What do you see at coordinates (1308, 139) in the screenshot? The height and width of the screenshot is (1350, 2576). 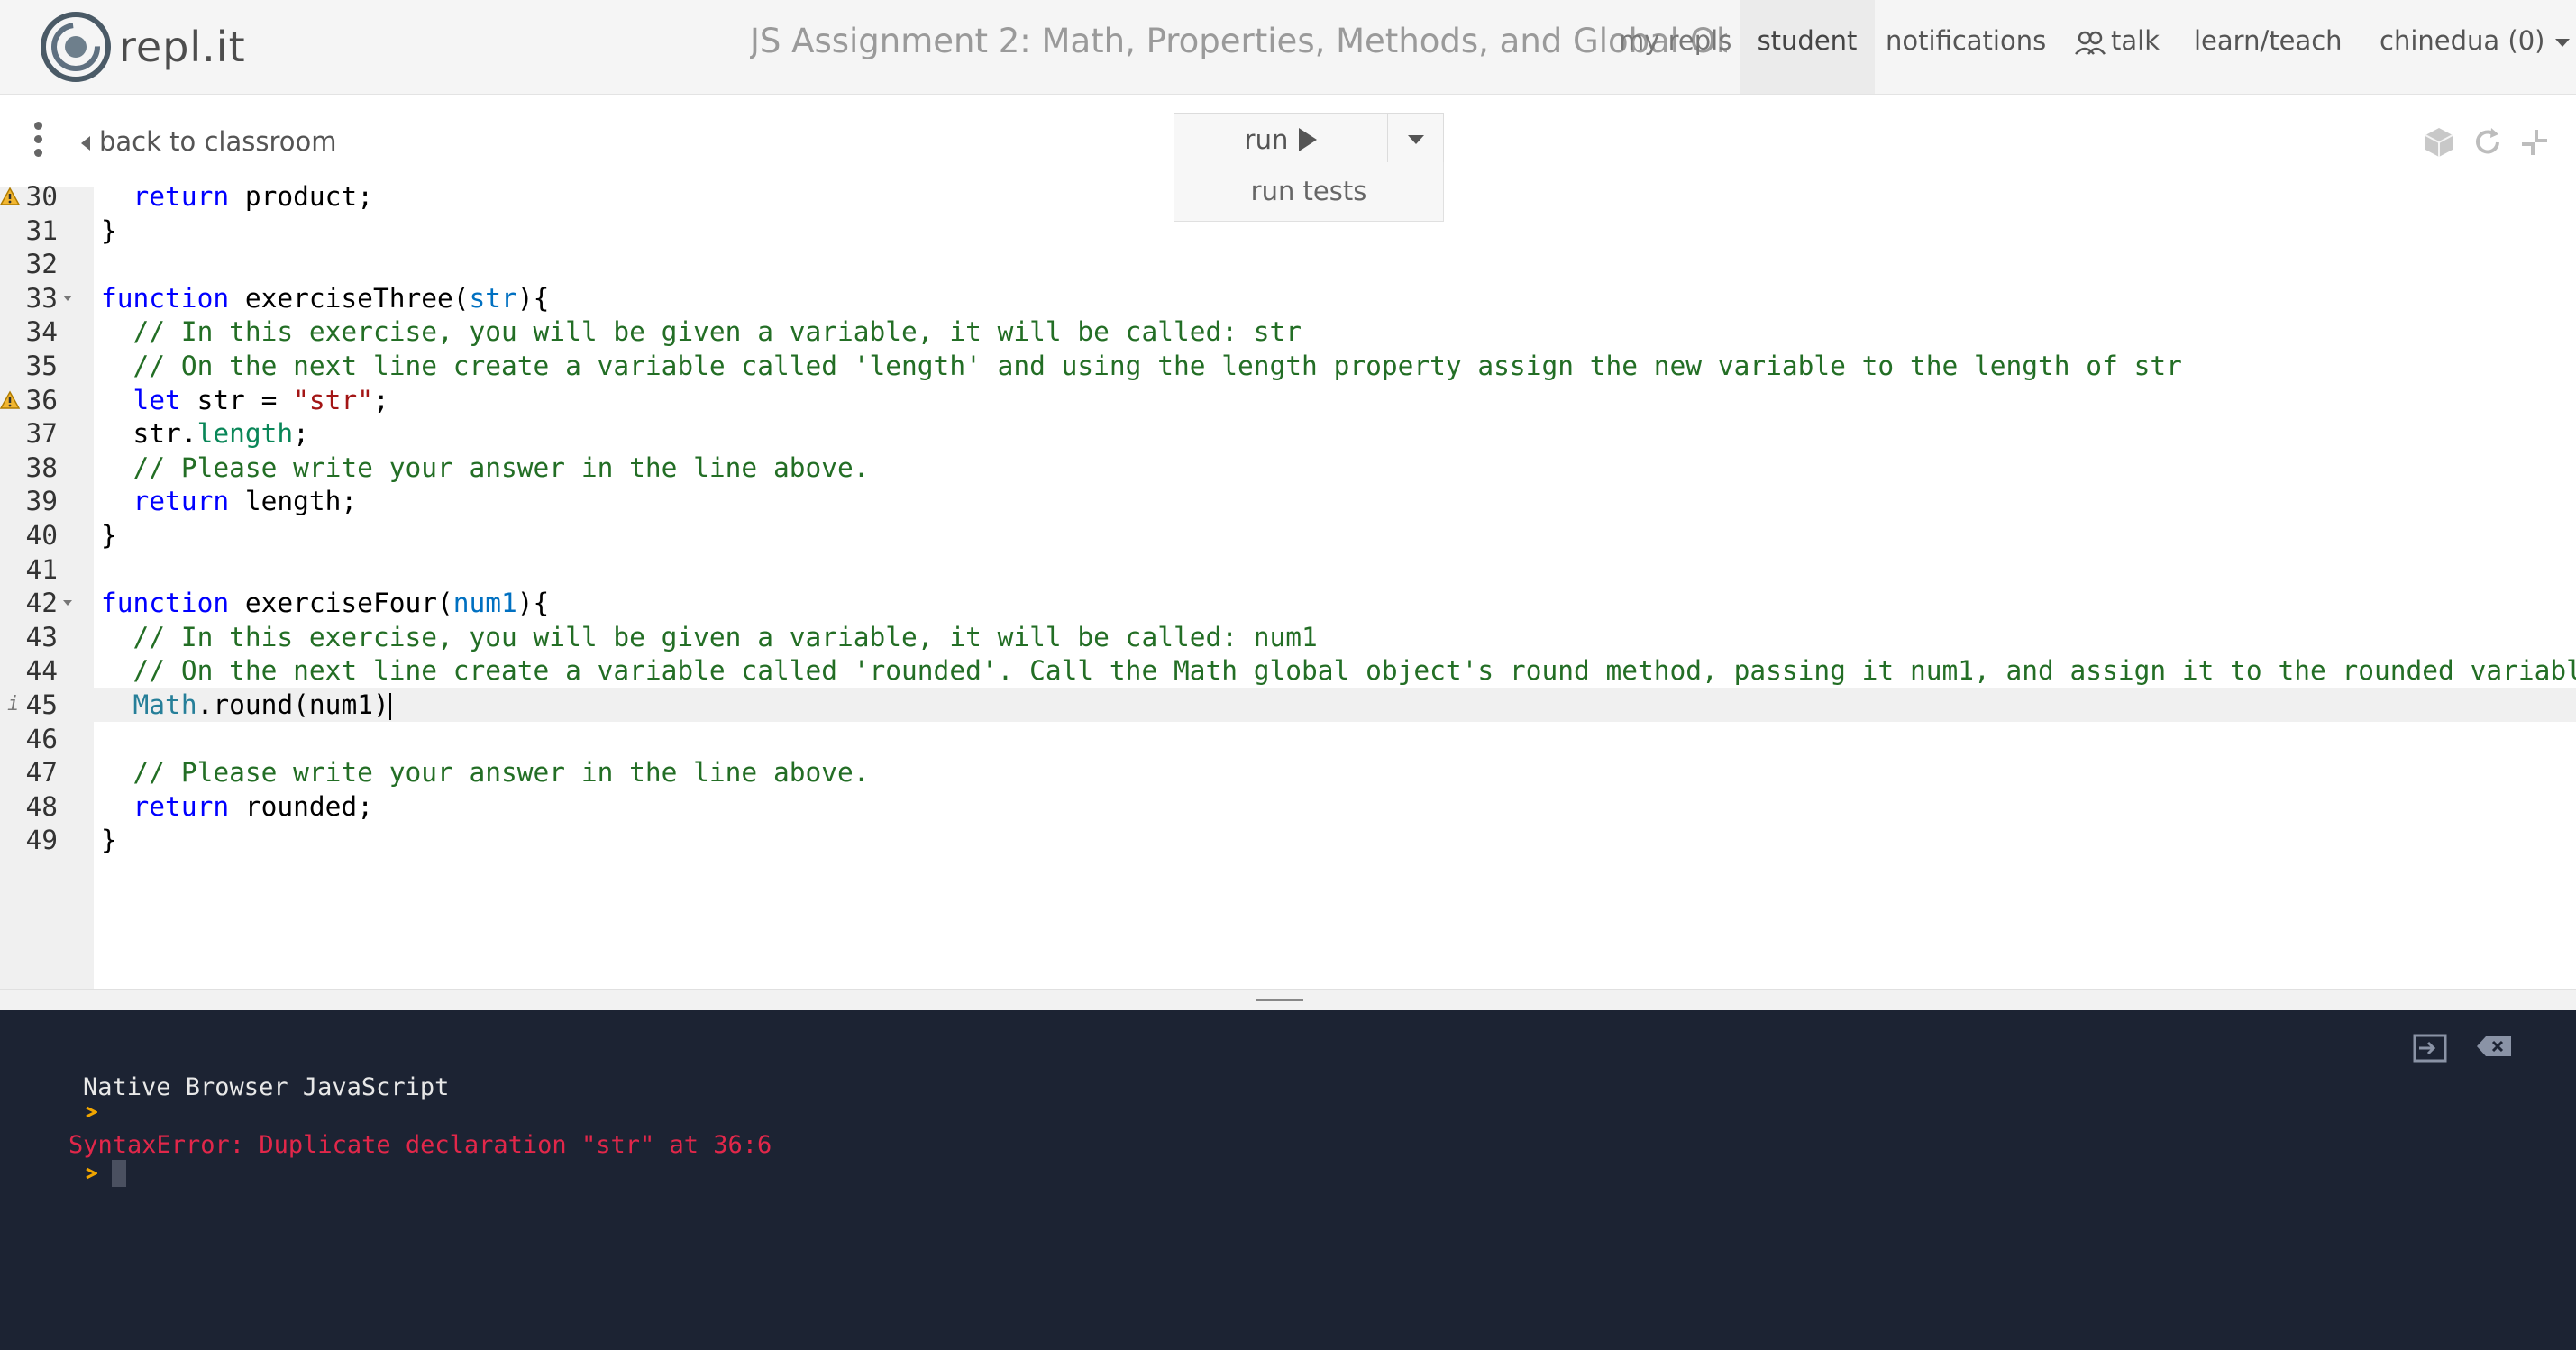 I see `play-icon` at bounding box center [1308, 139].